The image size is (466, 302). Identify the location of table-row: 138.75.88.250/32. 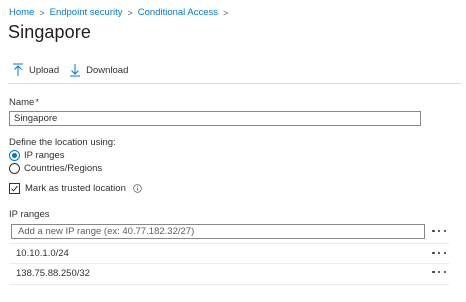
(229, 273).